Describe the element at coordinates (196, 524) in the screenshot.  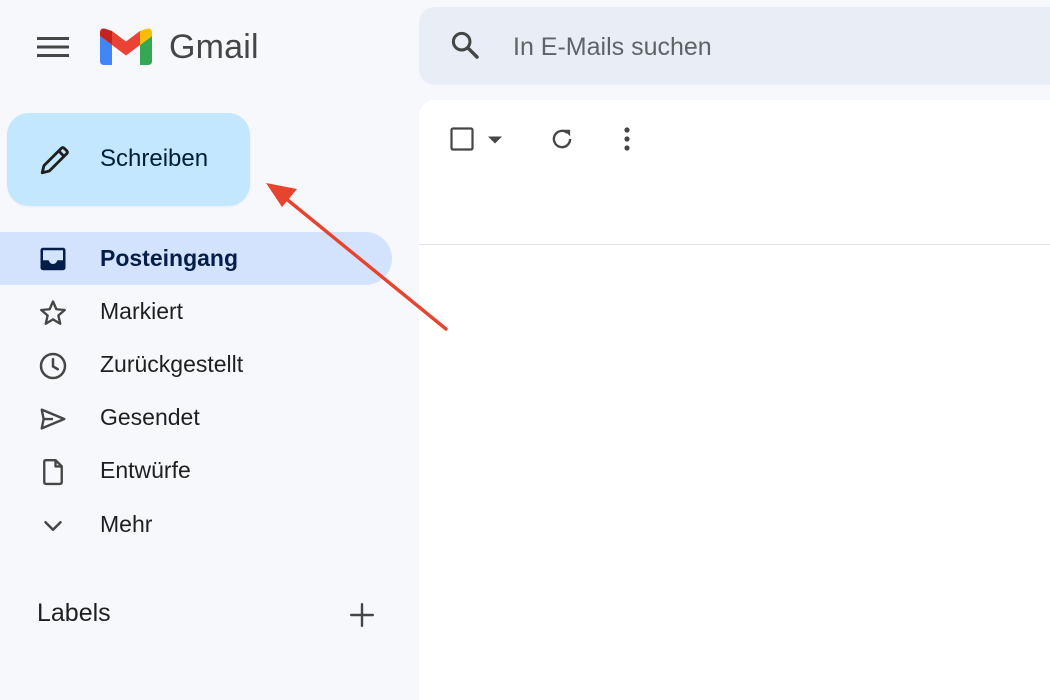
I see `sidebar-item-more: Mehr` at that location.